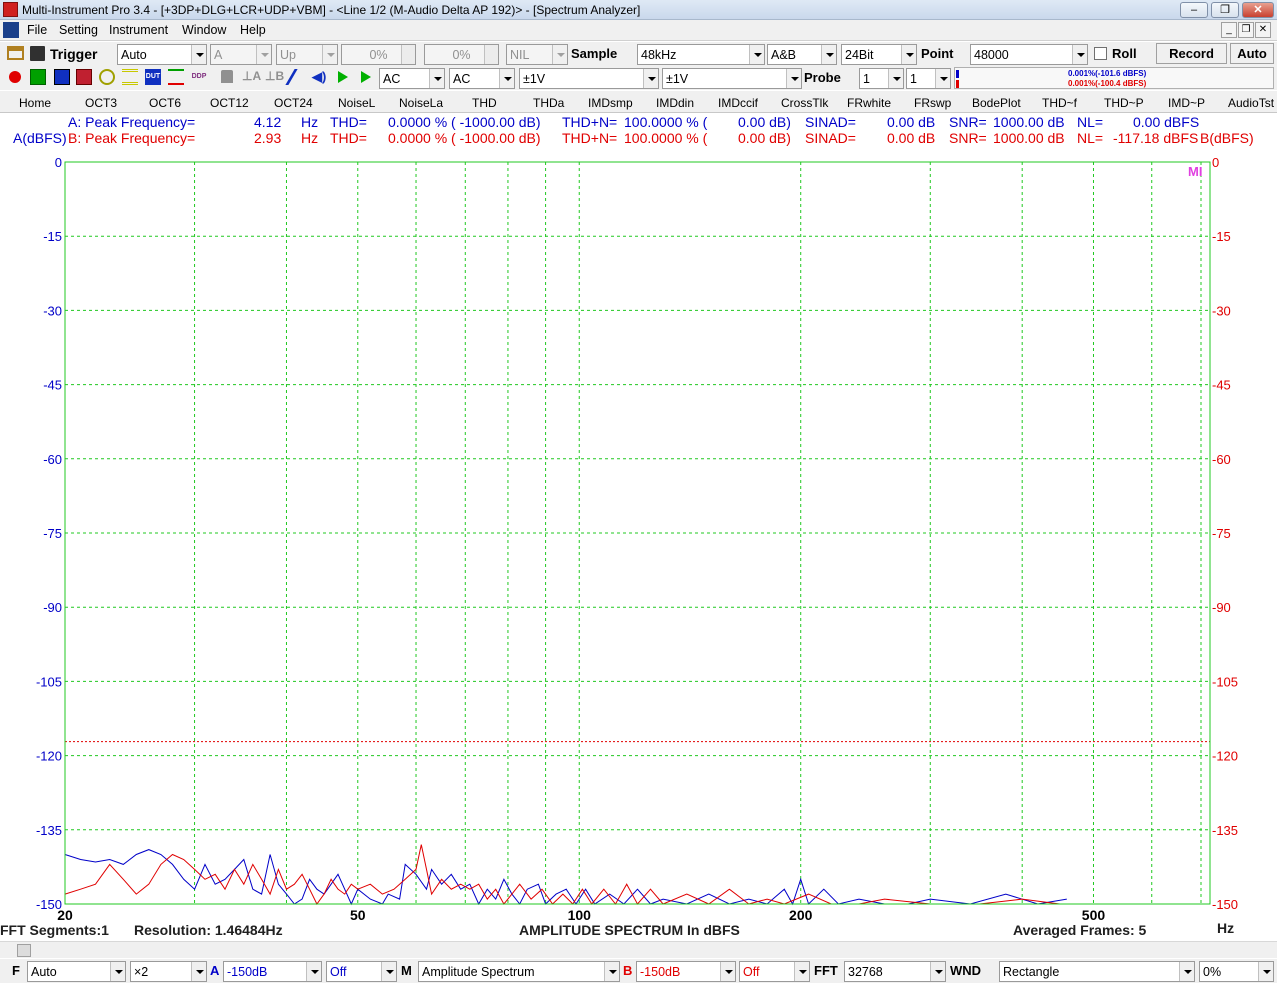 Image resolution: width=1277 pixels, height=983 pixels. I want to click on y-tick-label-right: -75, so click(1221, 533).